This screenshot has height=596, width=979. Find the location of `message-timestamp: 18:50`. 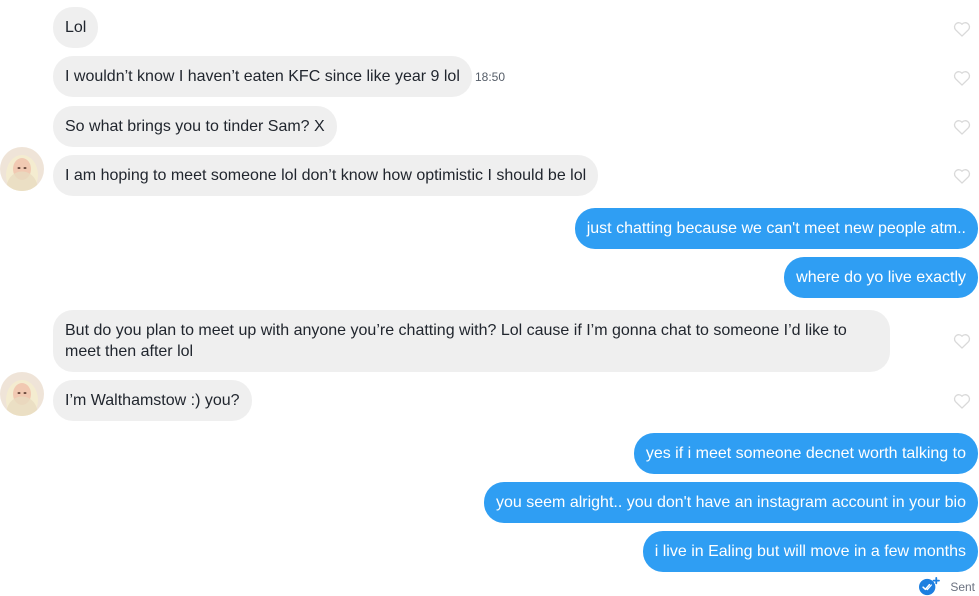

message-timestamp: 18:50 is located at coordinates (490, 77).